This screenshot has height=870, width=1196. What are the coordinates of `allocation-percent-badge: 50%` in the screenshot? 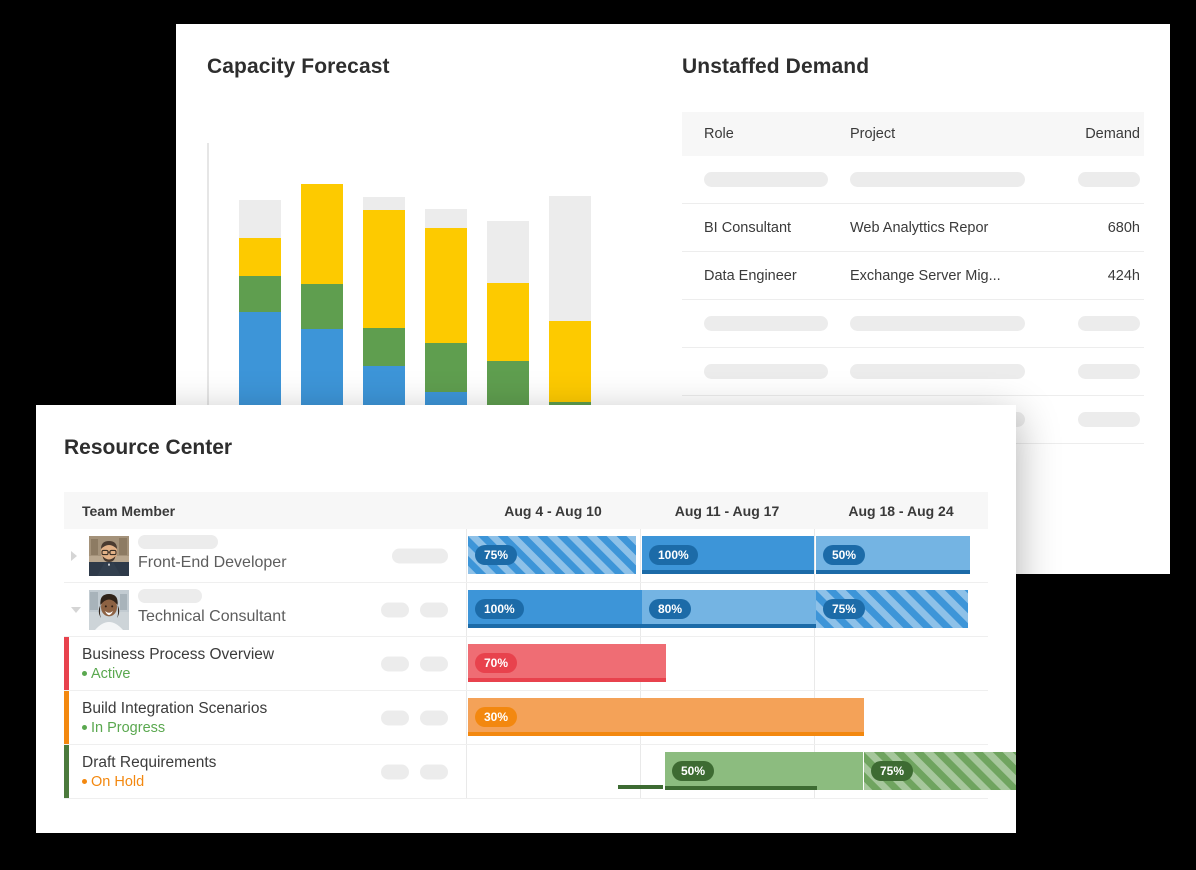 It's located at (844, 555).